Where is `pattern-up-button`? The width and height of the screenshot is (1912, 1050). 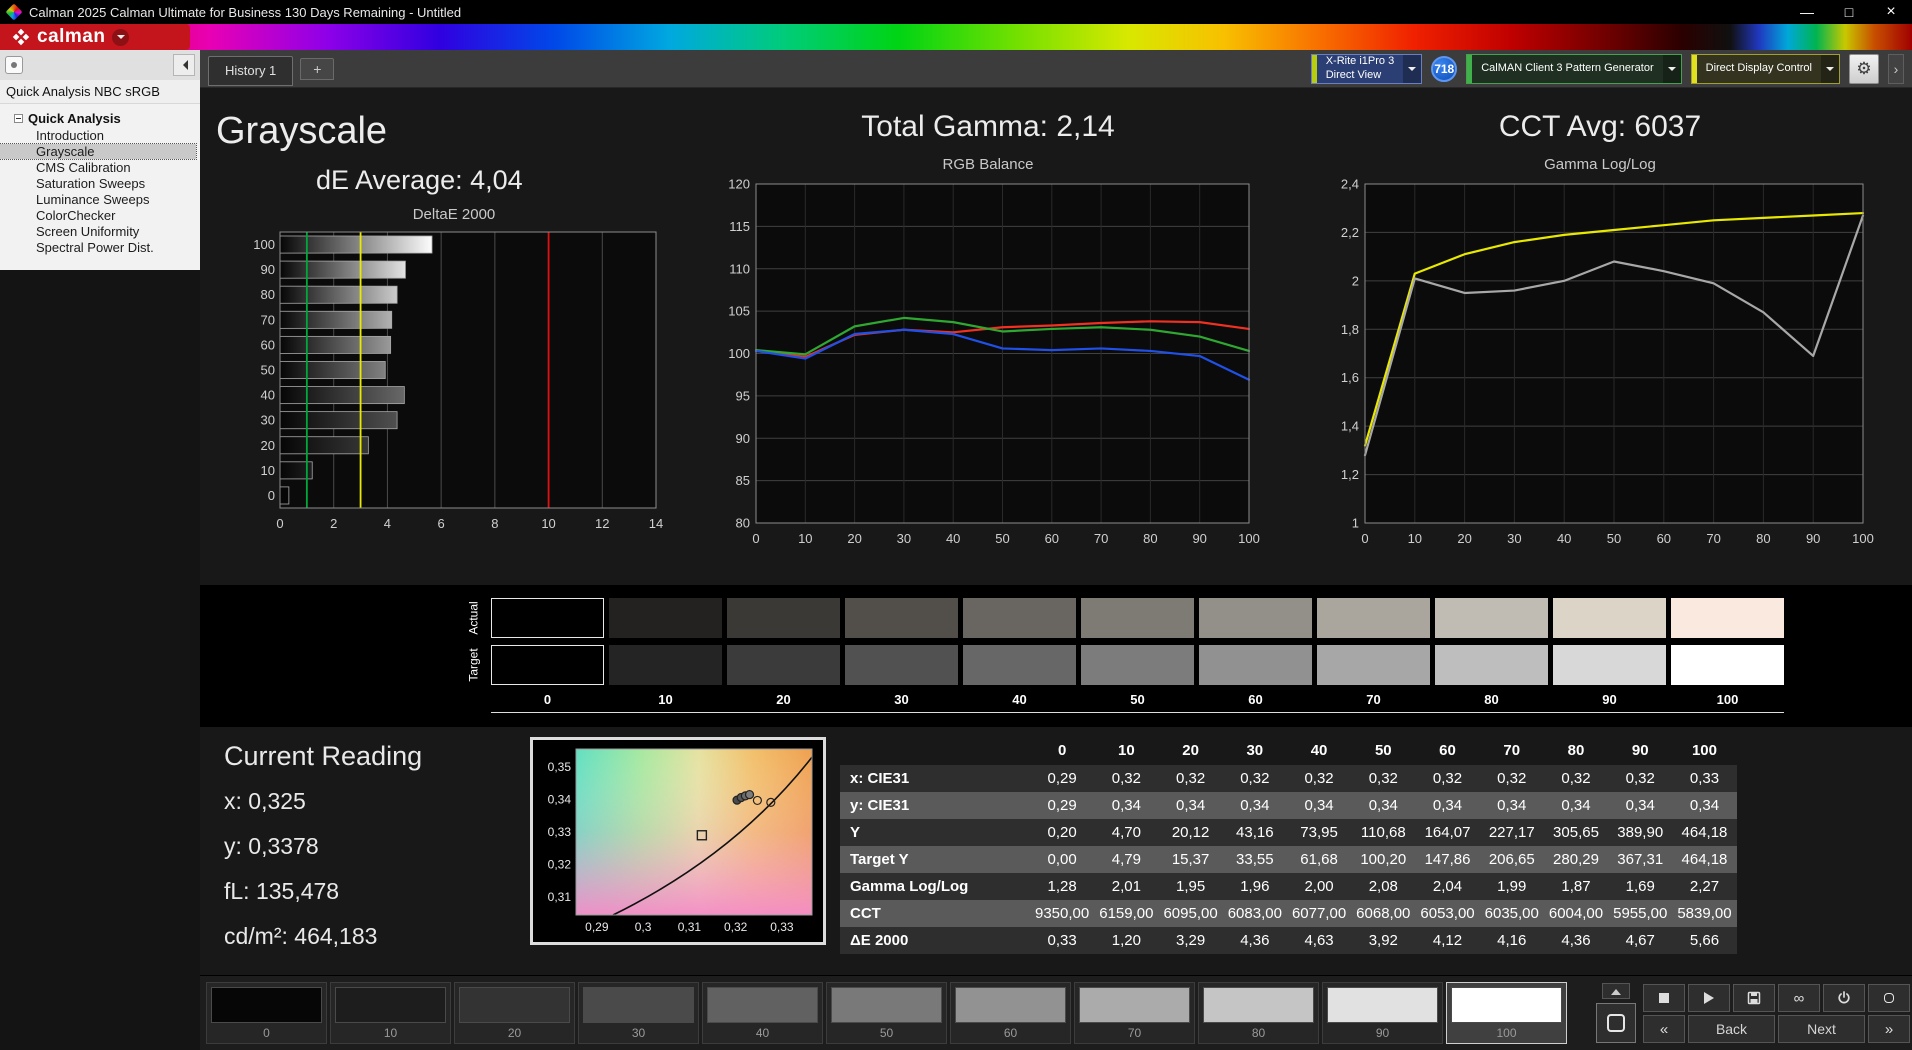
pattern-up-button is located at coordinates (1616, 991).